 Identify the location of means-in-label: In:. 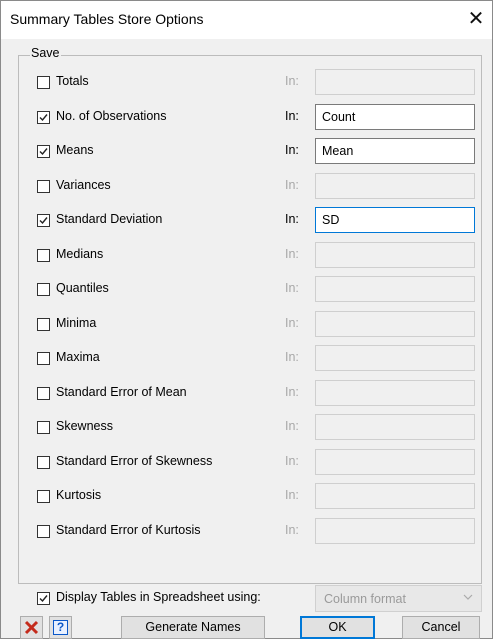
(292, 150).